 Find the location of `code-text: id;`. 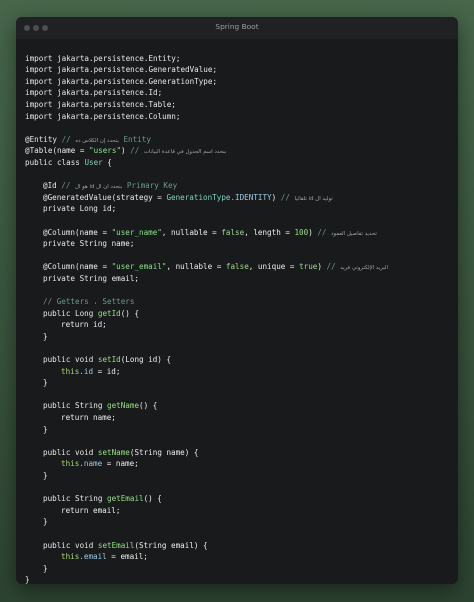

code-text: id; is located at coordinates (109, 209).